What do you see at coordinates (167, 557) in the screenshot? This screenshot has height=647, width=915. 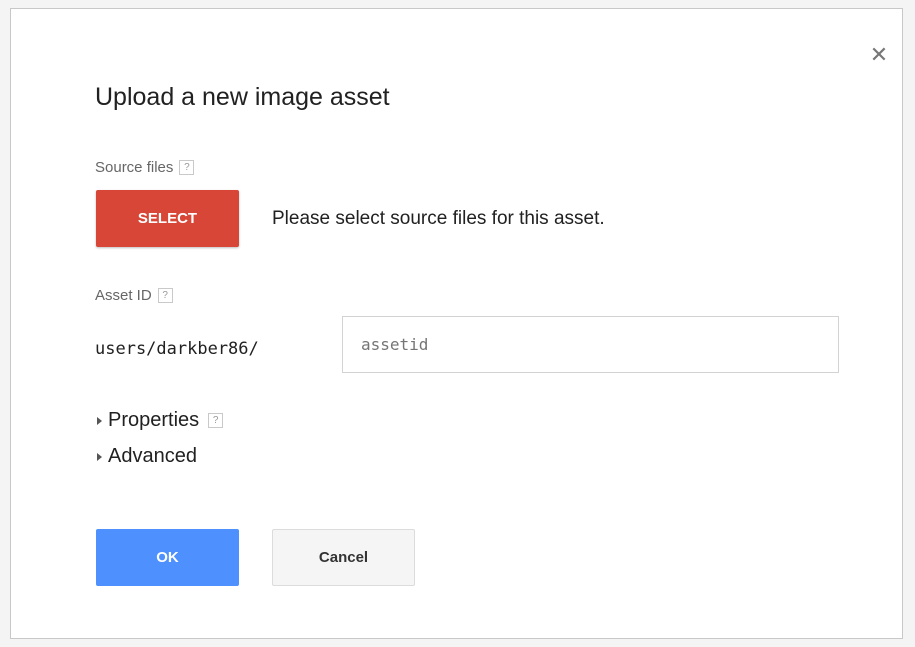 I see `ok-button: OK` at bounding box center [167, 557].